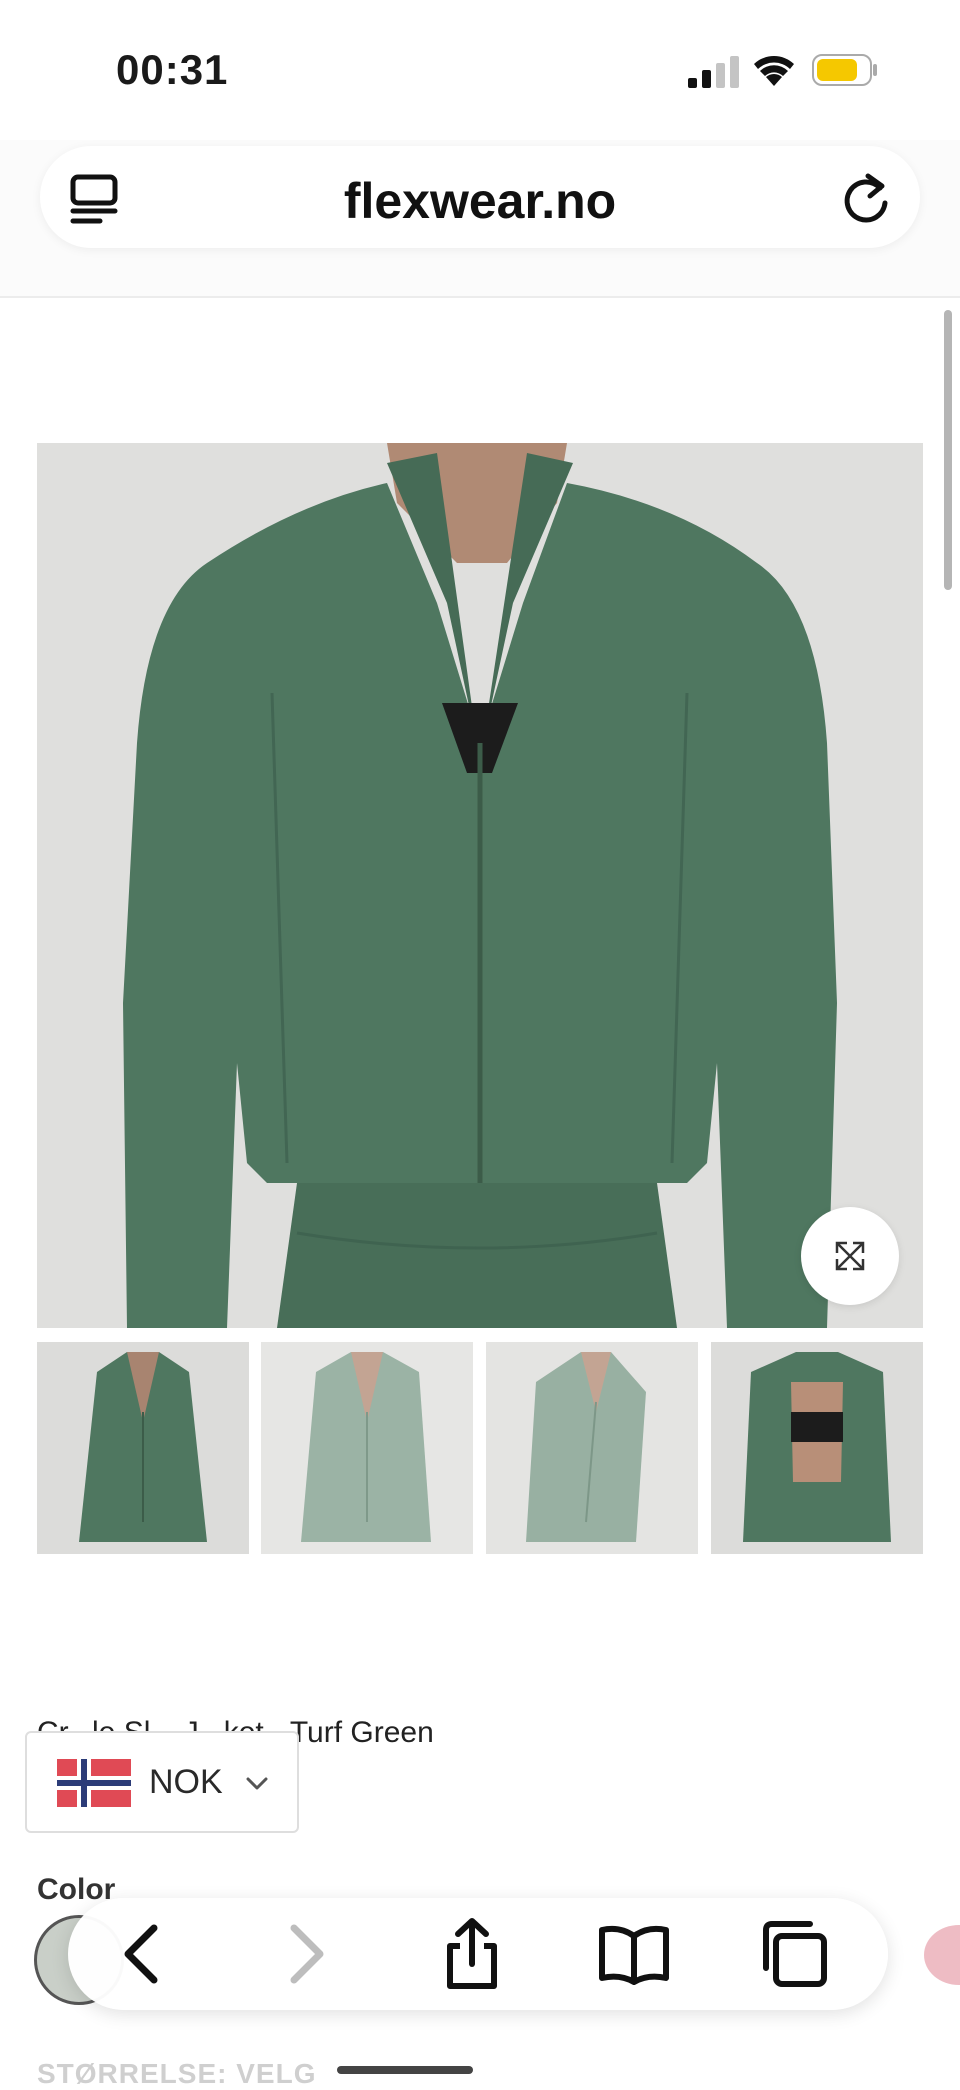 The height and width of the screenshot is (2090, 960). I want to click on currency-selector: NOK, so click(162, 1782).